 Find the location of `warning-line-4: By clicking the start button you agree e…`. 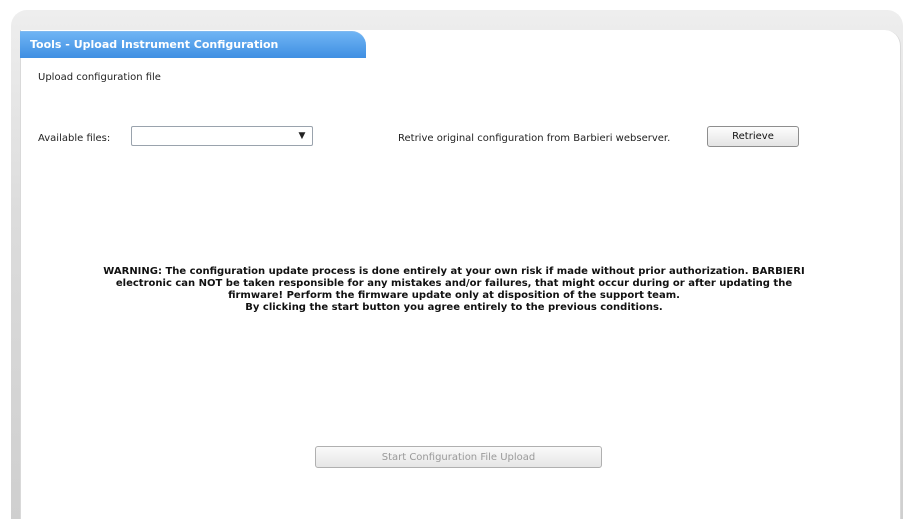

warning-line-4: By clicking the start button you agree e… is located at coordinates (454, 307).